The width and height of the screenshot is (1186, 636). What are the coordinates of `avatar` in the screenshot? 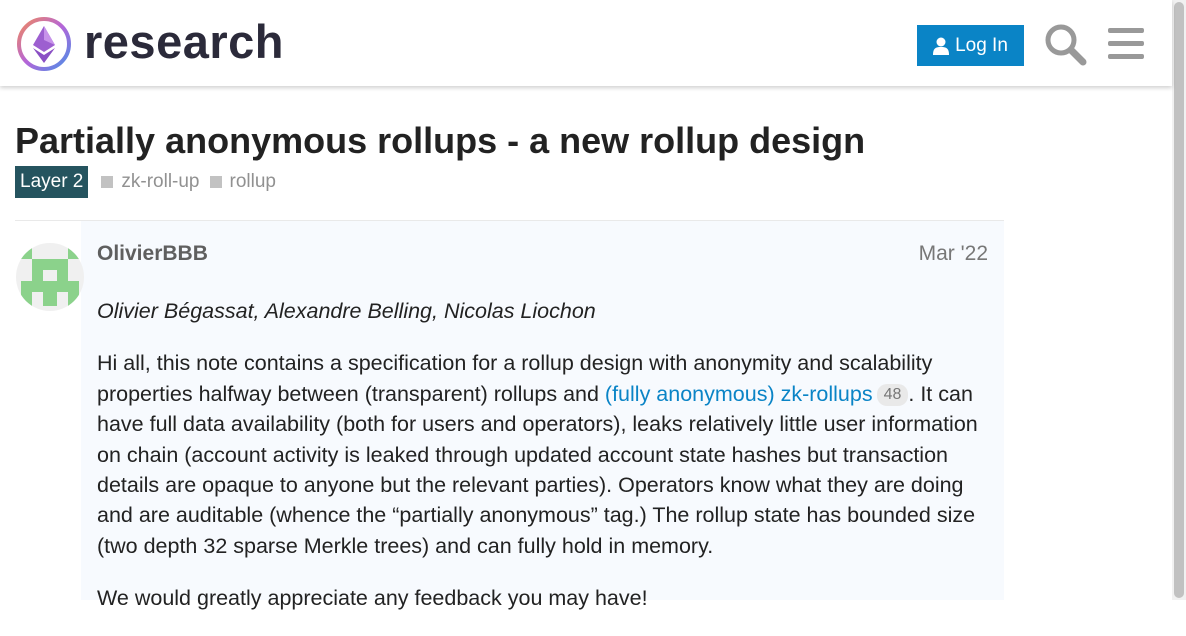 It's located at (50, 277).